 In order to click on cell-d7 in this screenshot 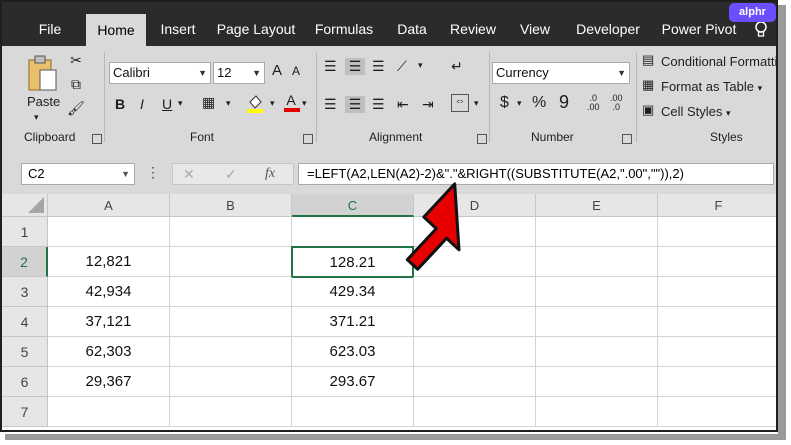, I will do `click(475, 412)`.